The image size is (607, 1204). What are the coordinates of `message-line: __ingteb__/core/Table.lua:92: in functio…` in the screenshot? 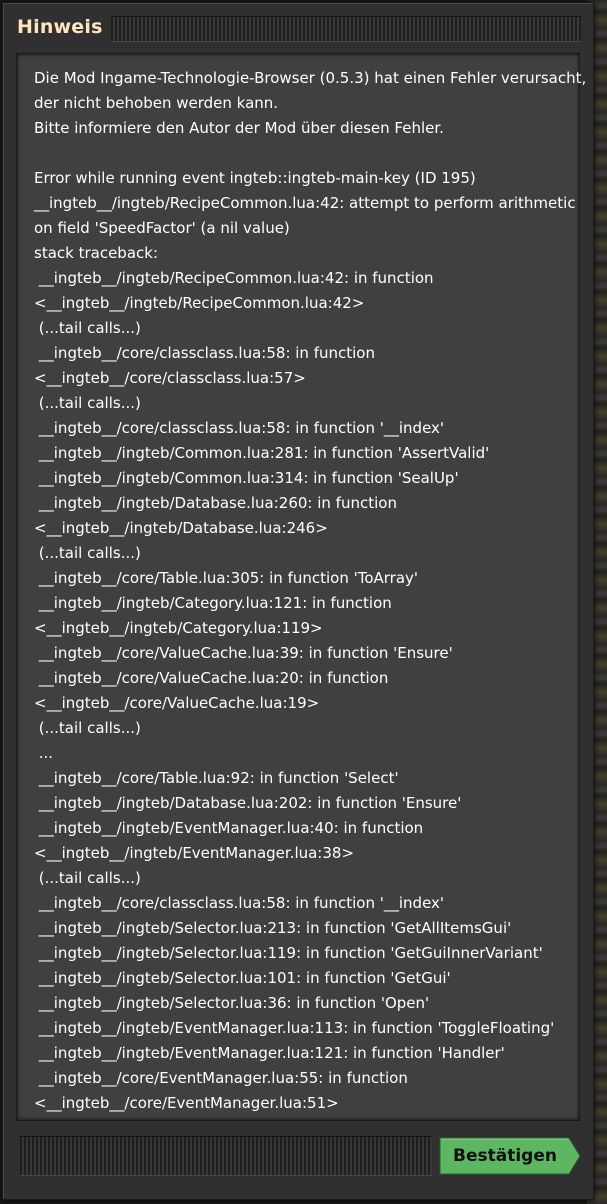 It's located at (216, 778).